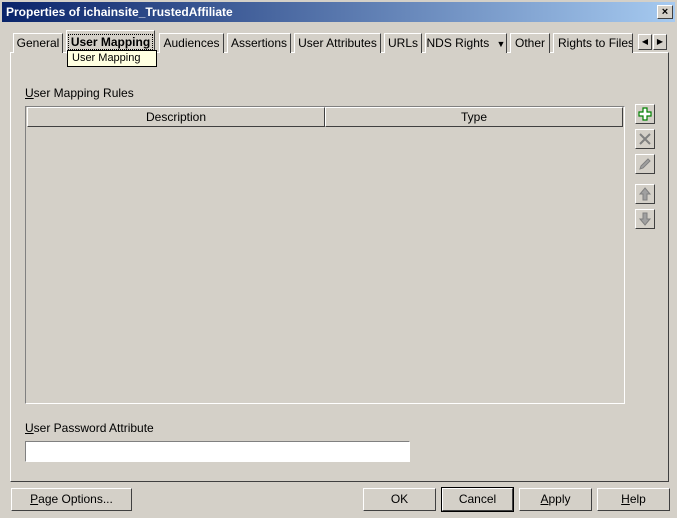 The height and width of the screenshot is (518, 677). I want to click on apply-button: Apply, so click(555, 499).